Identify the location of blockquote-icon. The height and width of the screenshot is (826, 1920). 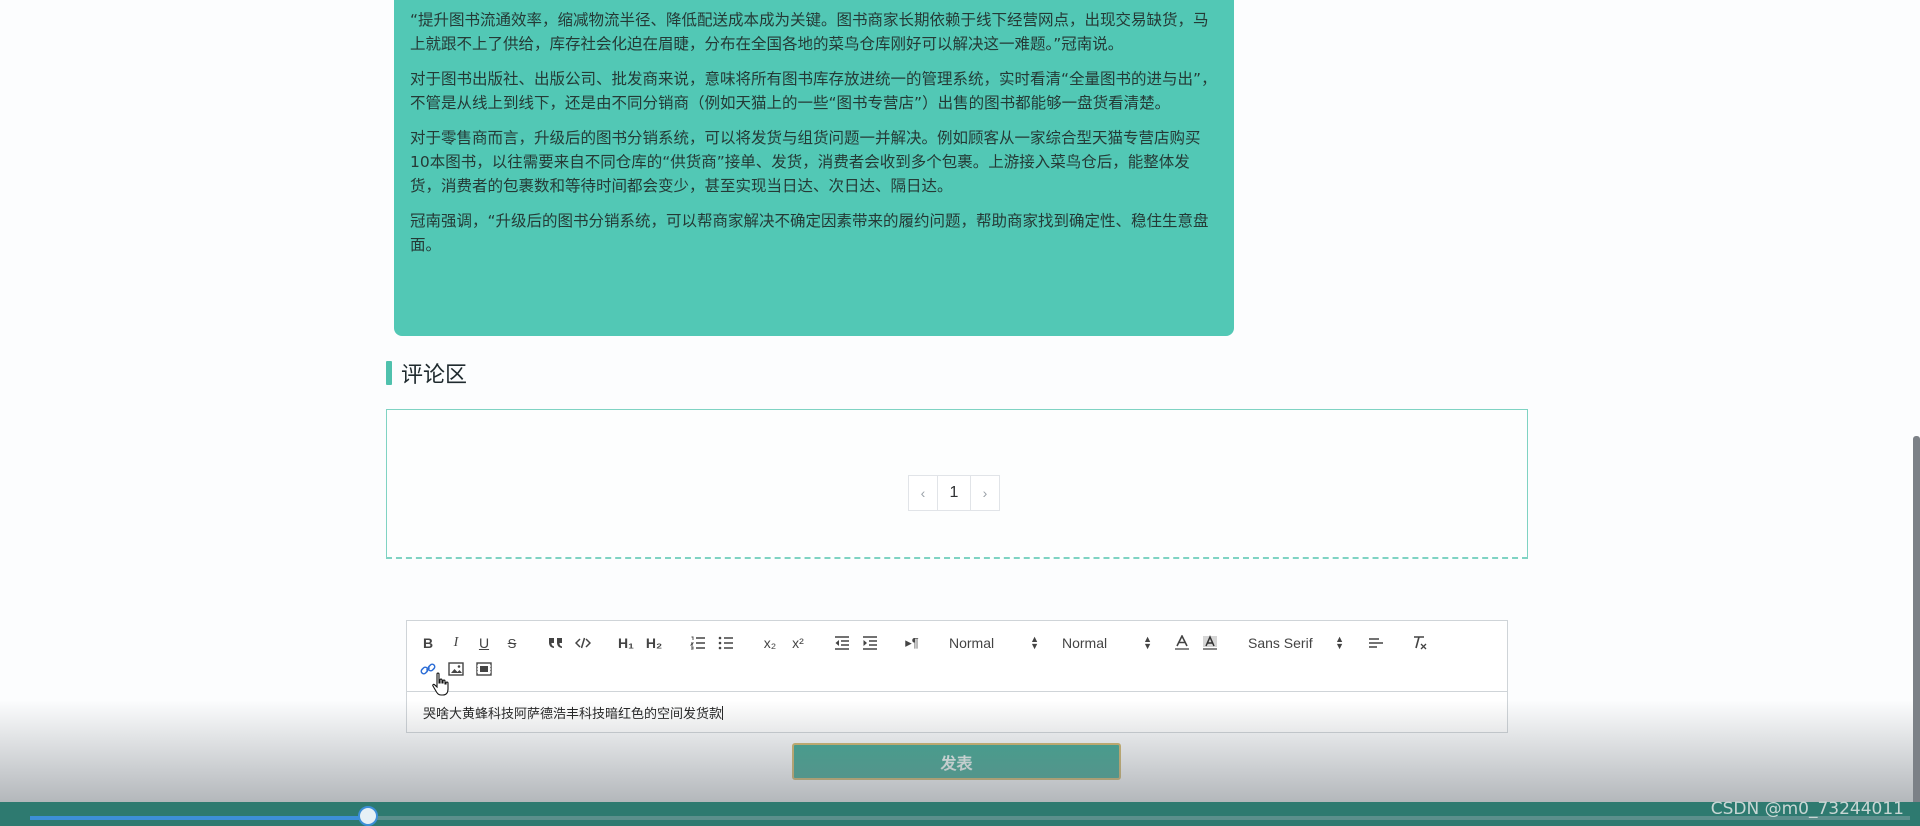
(556, 643).